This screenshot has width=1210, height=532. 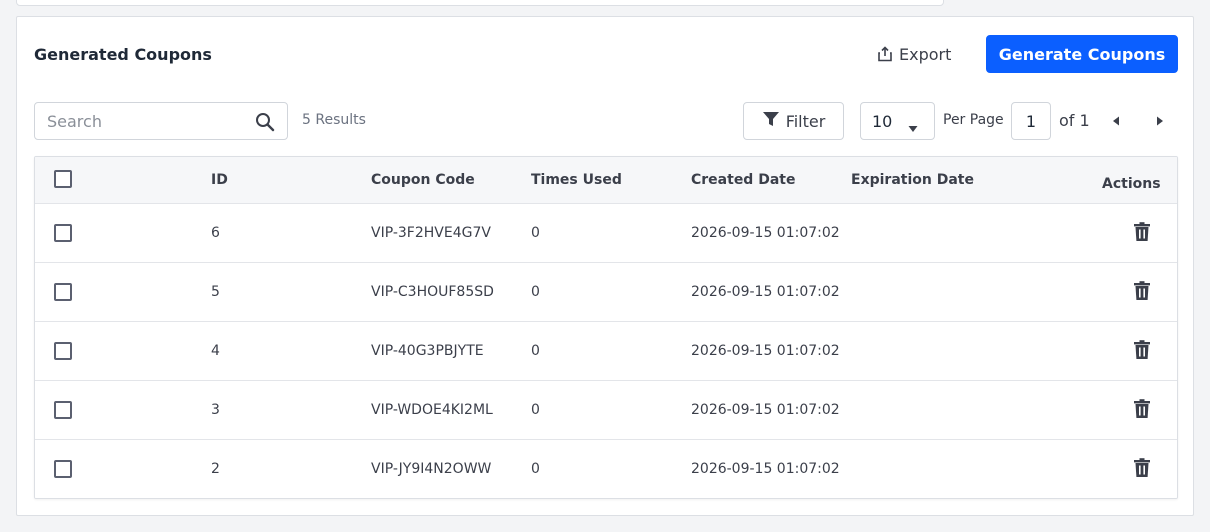 What do you see at coordinates (215, 469) in the screenshot?
I see `row-id: 2` at bounding box center [215, 469].